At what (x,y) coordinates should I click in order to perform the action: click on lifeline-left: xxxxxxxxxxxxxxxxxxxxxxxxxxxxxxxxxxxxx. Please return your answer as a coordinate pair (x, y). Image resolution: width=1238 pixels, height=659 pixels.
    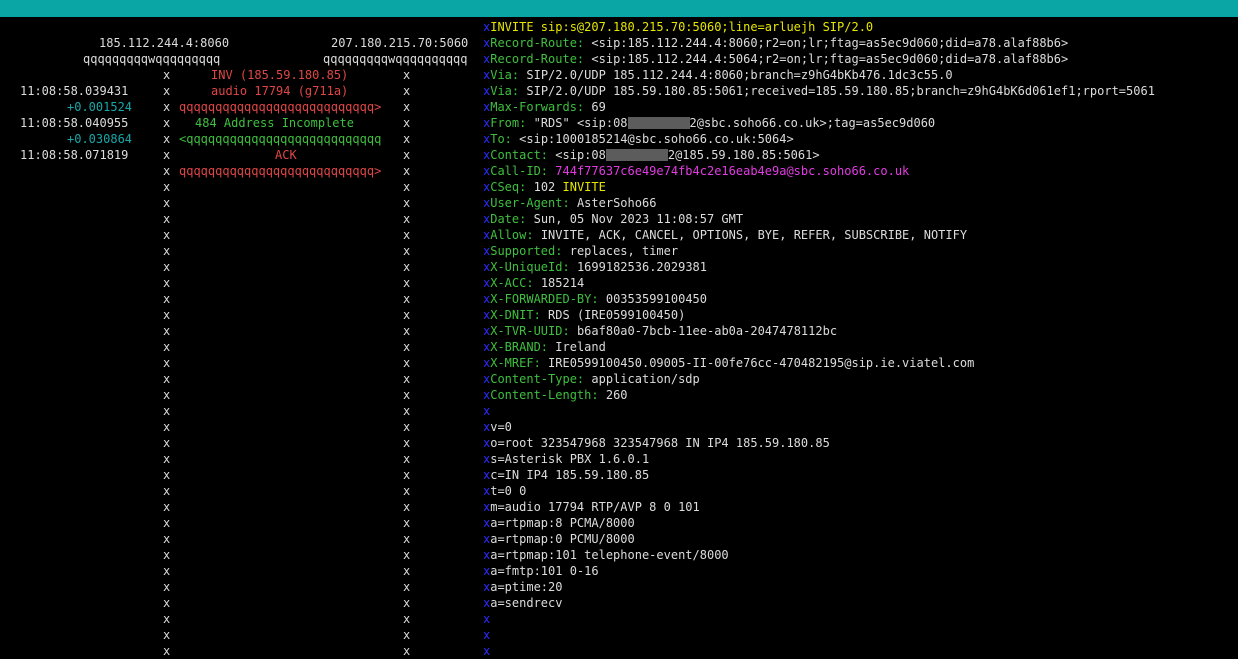
    Looking at the image, I should click on (166, 363).